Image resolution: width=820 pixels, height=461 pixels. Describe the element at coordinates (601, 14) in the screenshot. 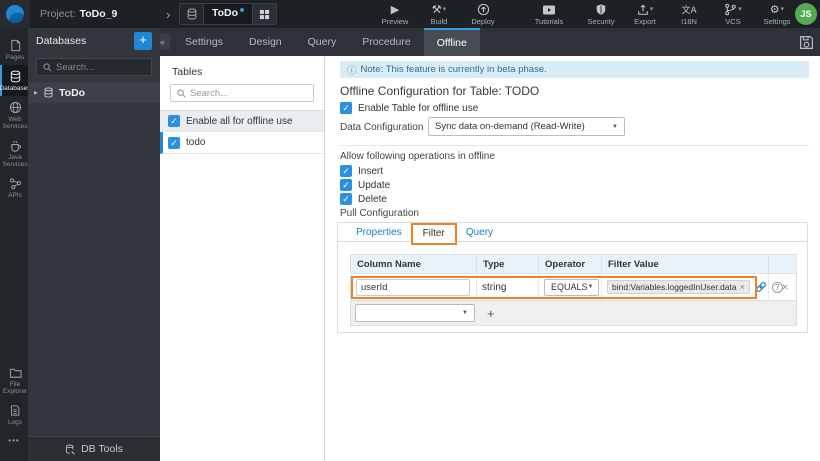

I see `security-button: Security` at that location.